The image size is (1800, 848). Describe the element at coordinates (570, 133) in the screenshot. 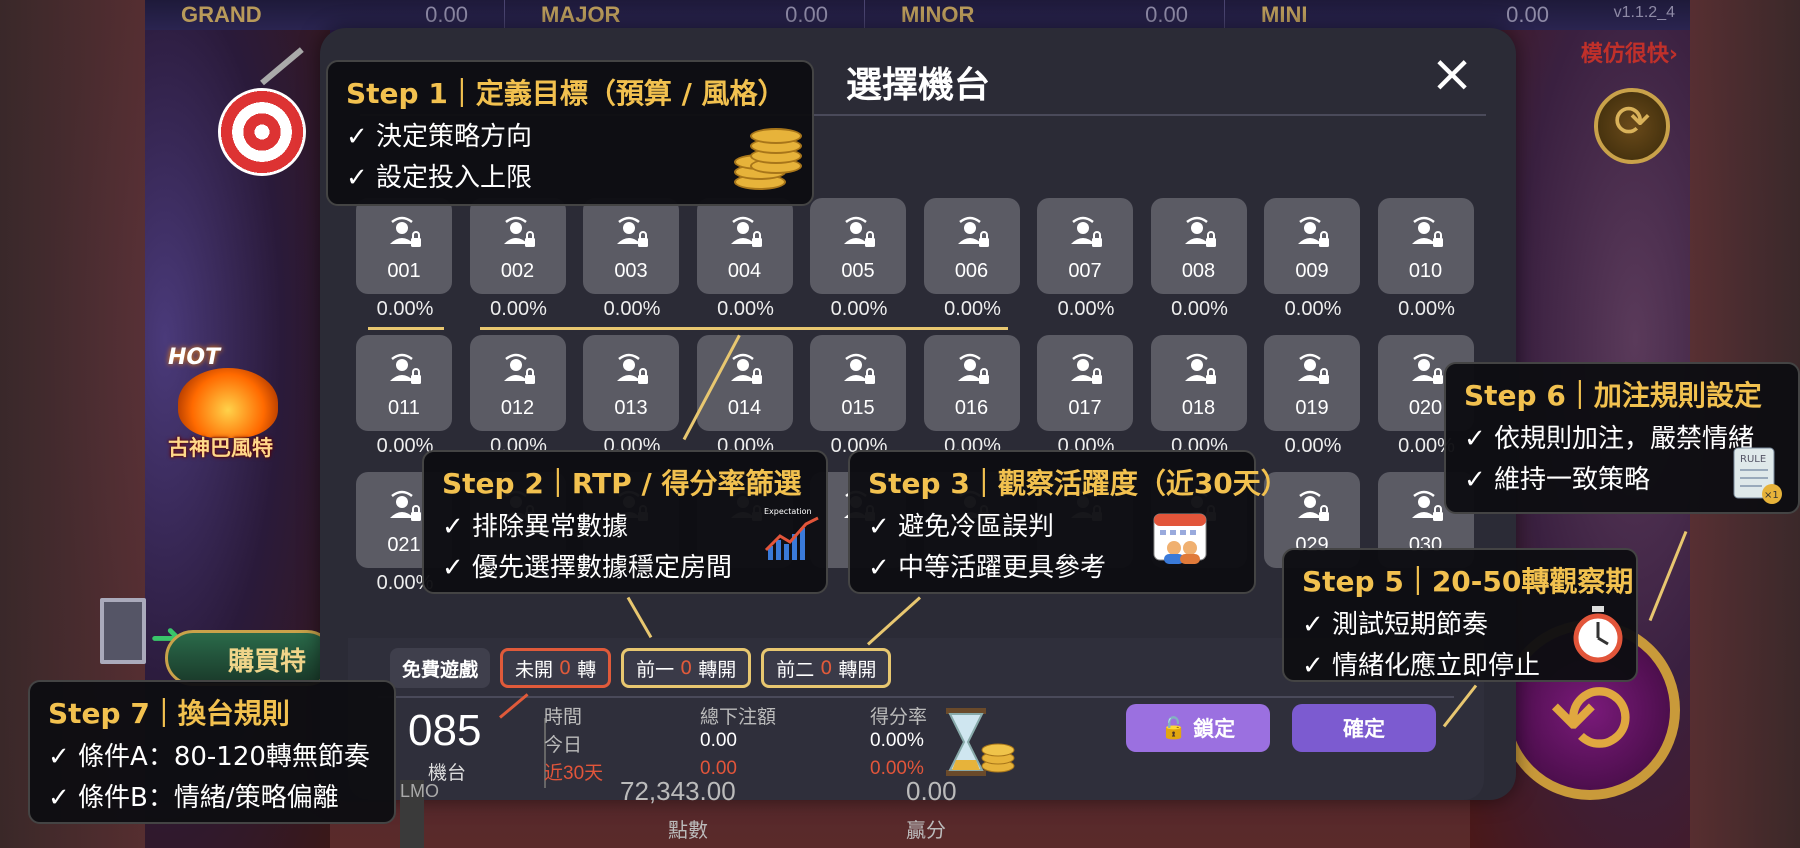

I see `callout-step1: Step 1｜定義目標（預算 / 風格） ✓ 決定策略方向 ✓ 設定投入上限` at that location.